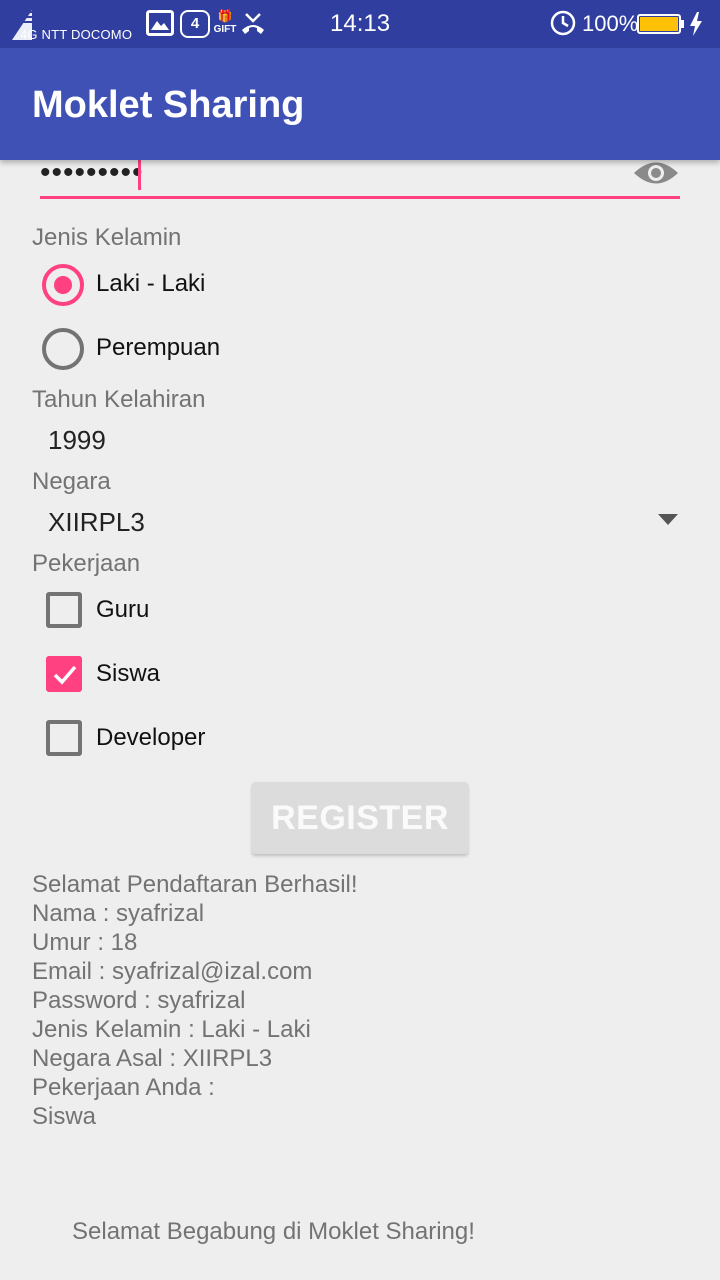  What do you see at coordinates (86, 563) in the screenshot?
I see `job-label: Pekerjaan` at bounding box center [86, 563].